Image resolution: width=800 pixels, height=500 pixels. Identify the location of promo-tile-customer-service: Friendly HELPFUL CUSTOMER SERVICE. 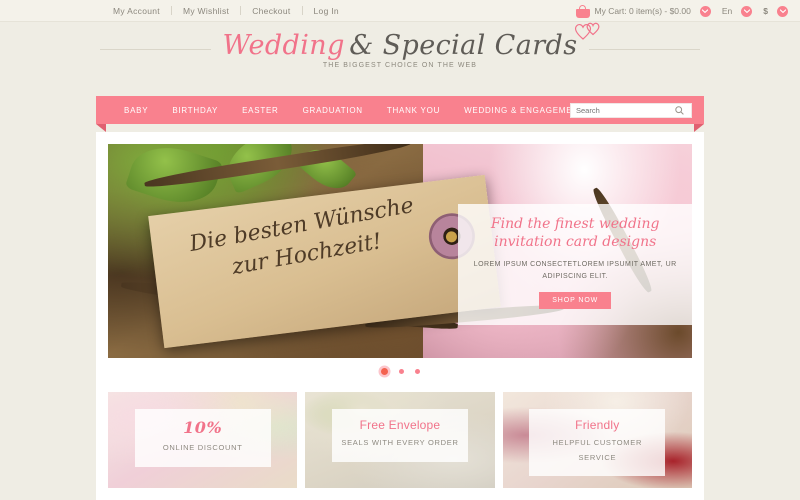
(597, 440).